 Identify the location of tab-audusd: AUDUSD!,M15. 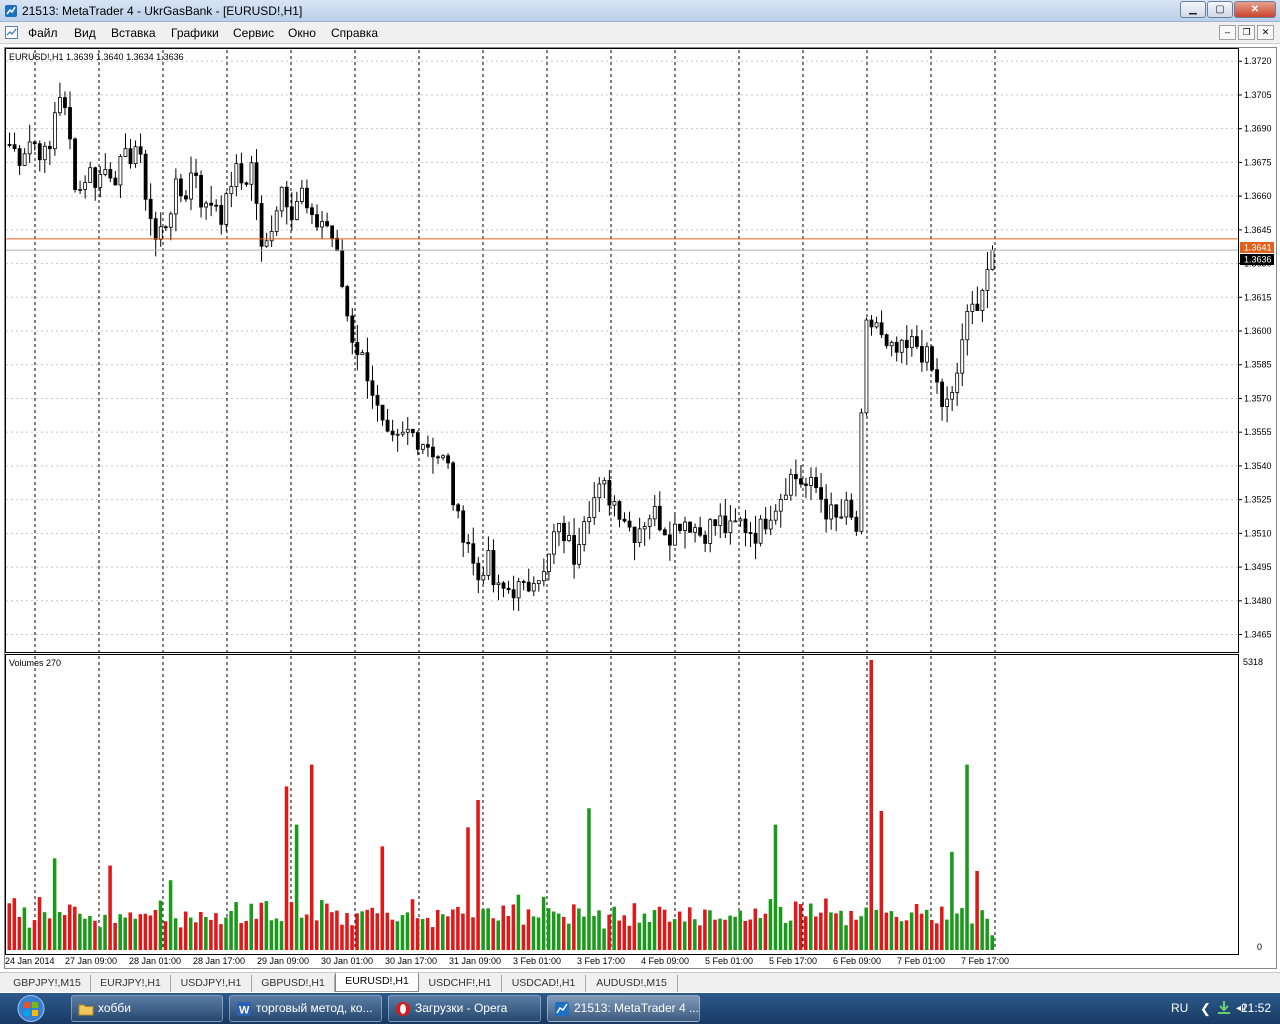
(632, 983).